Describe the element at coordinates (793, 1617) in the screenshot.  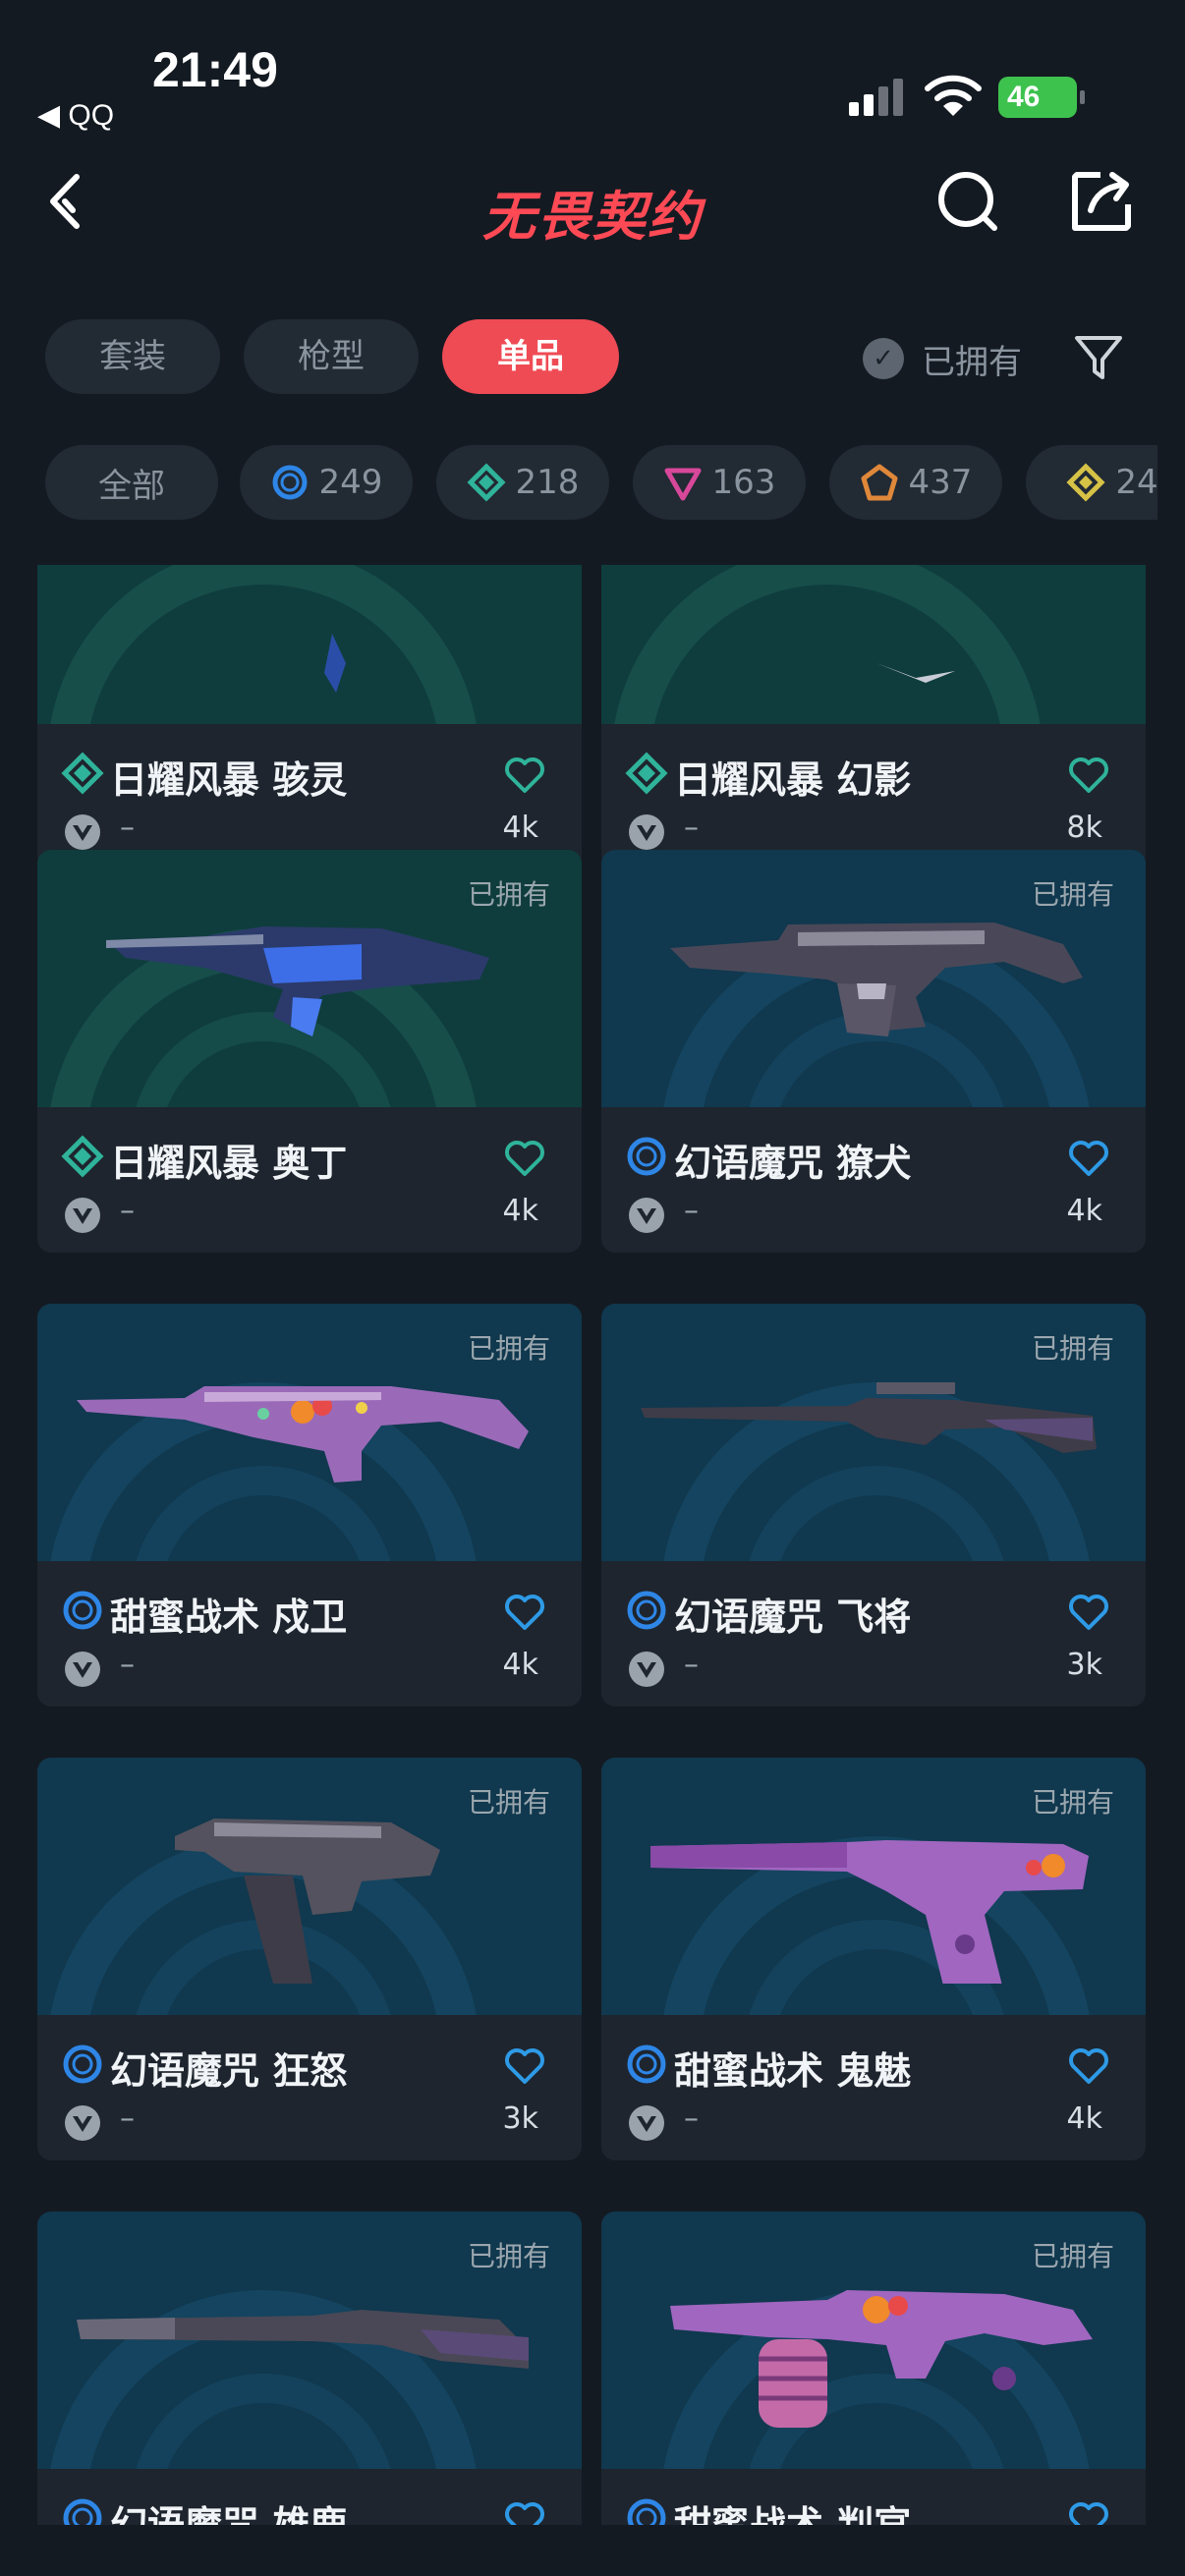
I see `item-name: 幻语魔咒 飞将` at that location.